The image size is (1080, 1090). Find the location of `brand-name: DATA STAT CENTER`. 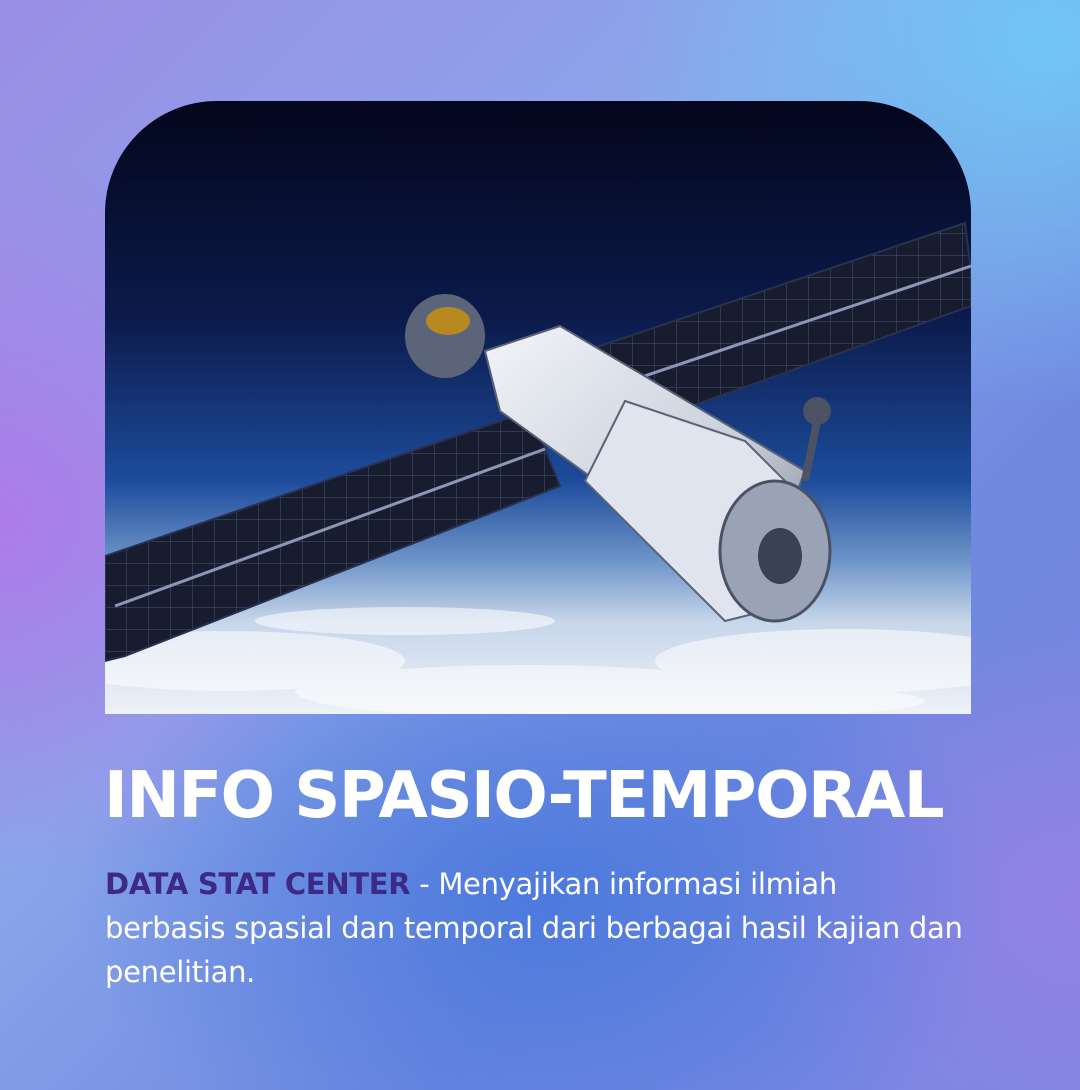

brand-name: DATA STAT CENTER is located at coordinates (258, 884).